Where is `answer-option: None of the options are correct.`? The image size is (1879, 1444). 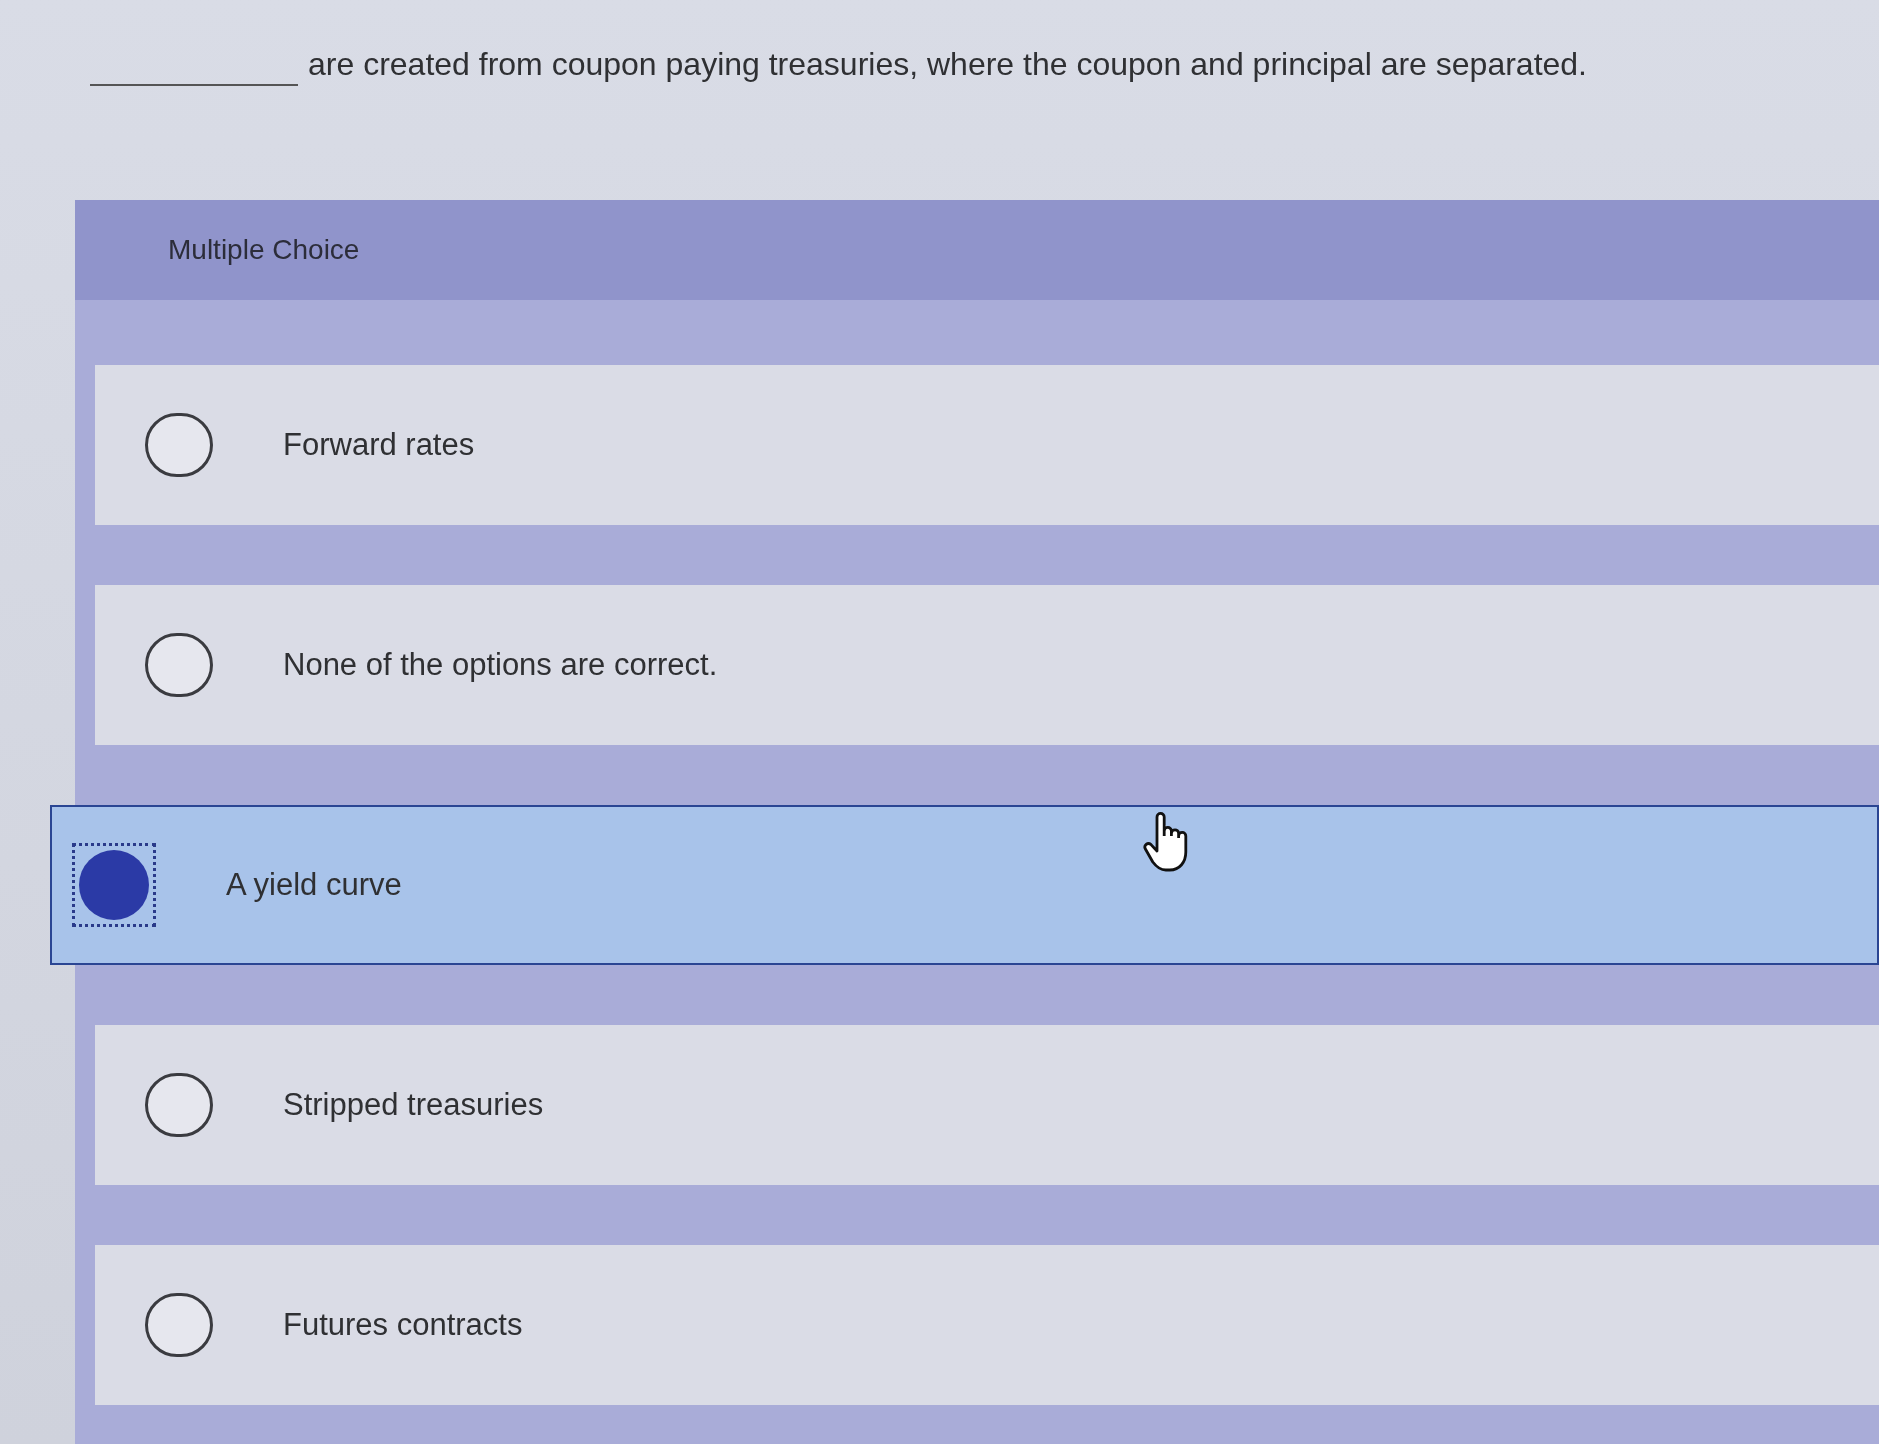 answer-option: None of the options are correct. is located at coordinates (987, 665).